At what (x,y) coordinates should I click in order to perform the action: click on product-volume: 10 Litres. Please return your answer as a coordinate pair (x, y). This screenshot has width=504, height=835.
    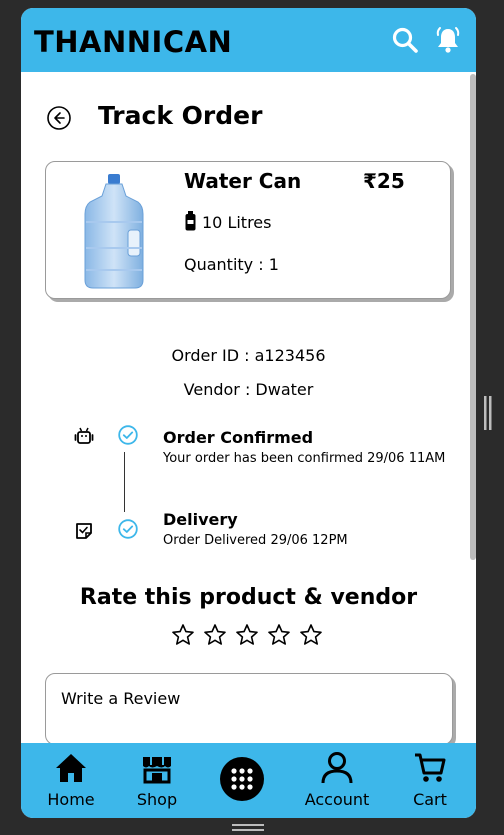
    Looking at the image, I should click on (237, 222).